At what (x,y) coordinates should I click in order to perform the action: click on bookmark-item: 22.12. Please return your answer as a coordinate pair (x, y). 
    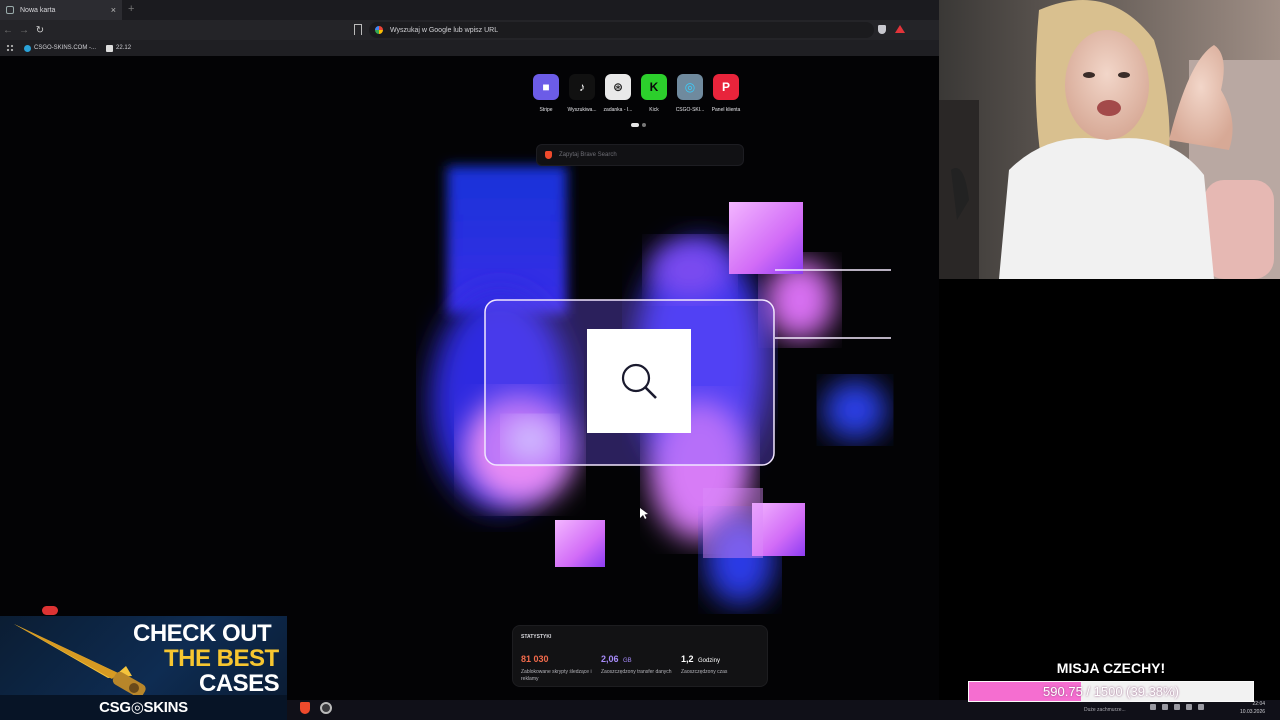
    Looking at the image, I should click on (119, 48).